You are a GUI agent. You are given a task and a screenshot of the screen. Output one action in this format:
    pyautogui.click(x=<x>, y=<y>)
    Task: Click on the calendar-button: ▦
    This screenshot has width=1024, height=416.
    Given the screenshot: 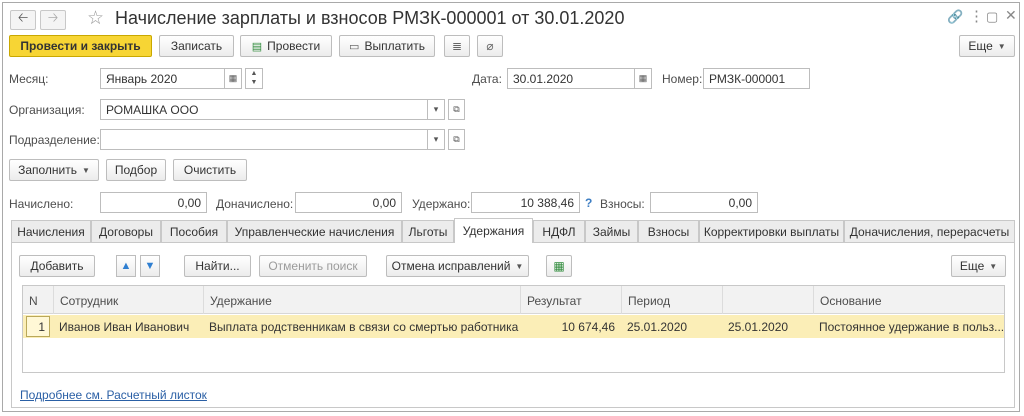 What is the action you would take?
    pyautogui.click(x=233, y=78)
    